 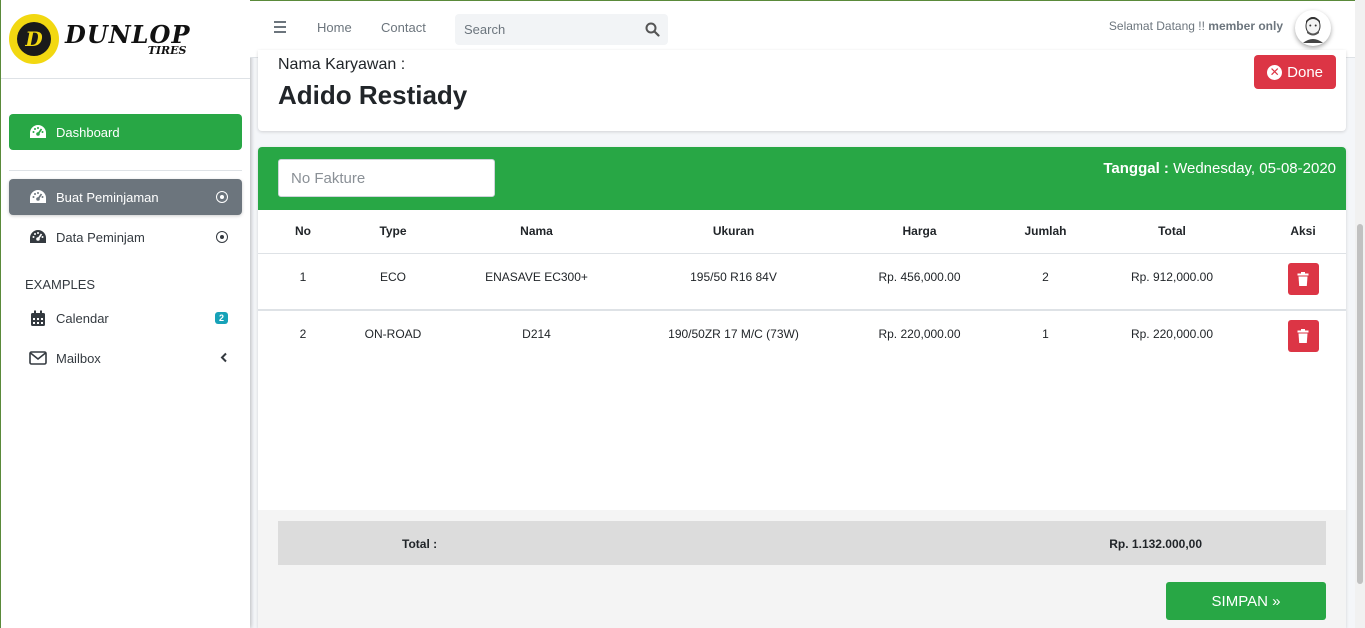 I want to click on cell-no: 2, so click(x=303, y=334).